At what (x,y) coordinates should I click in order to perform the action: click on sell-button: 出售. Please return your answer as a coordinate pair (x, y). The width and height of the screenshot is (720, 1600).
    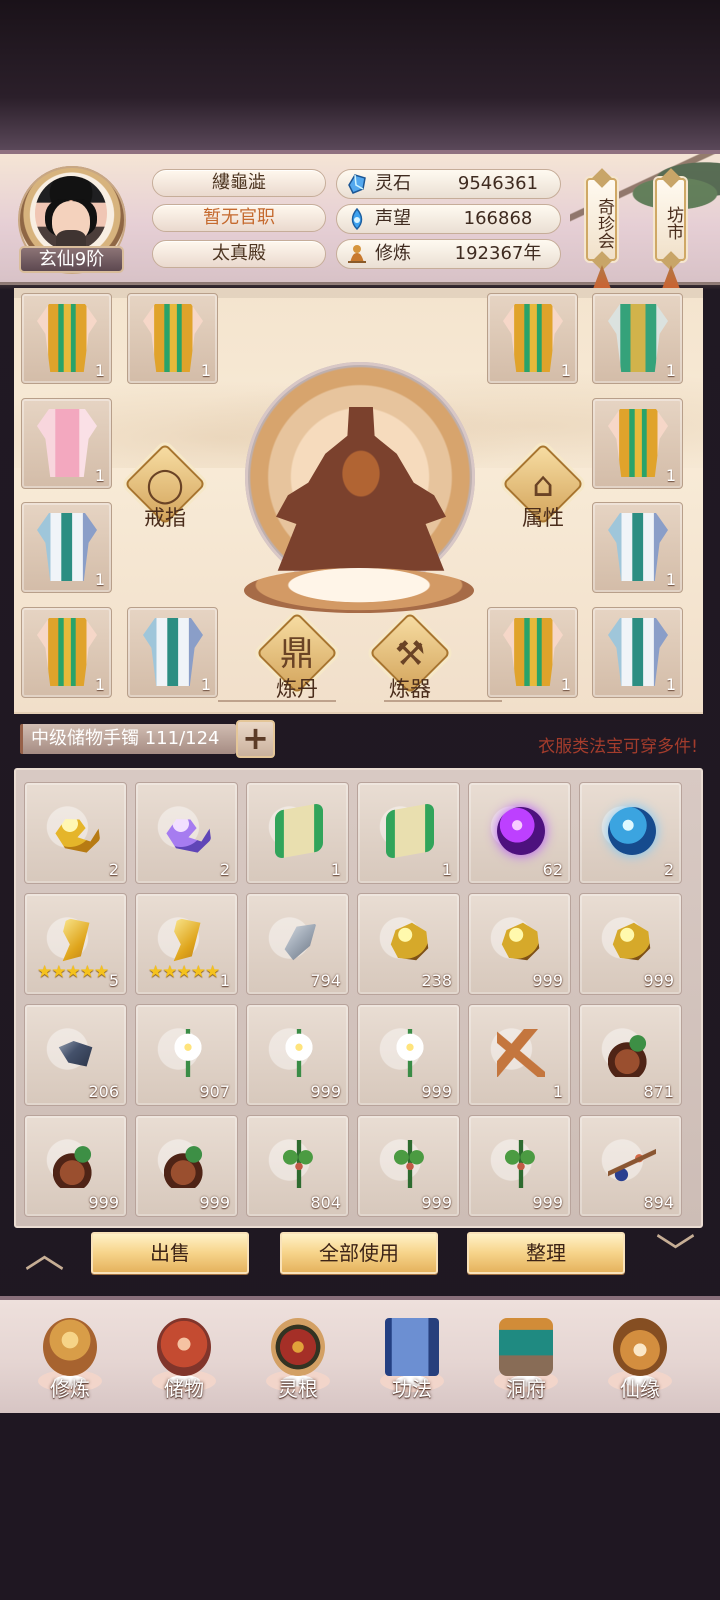
    Looking at the image, I should click on (170, 1253).